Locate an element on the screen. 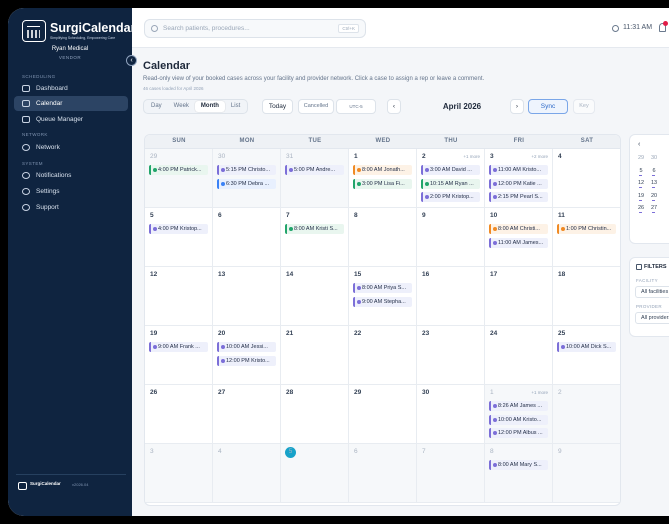 This screenshot has width=669, height=524. view-month-button: Month is located at coordinates (209, 106).